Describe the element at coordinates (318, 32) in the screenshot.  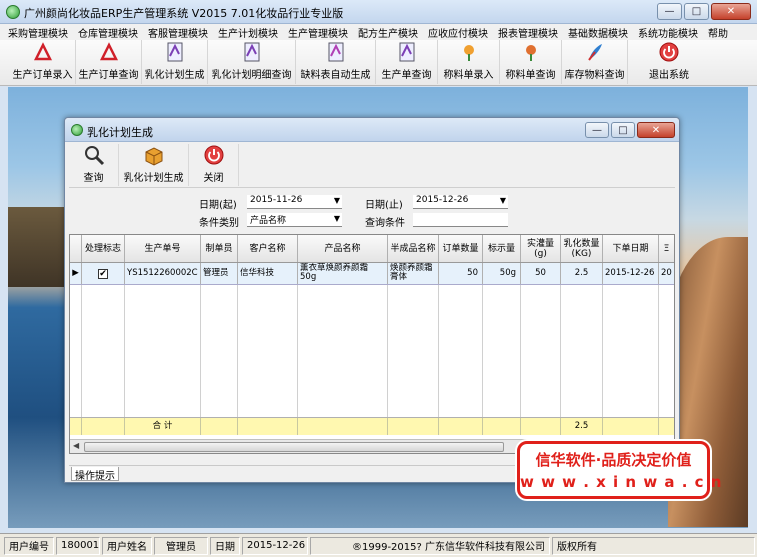
I see `menu-production-manage: 生产管理模块` at that location.